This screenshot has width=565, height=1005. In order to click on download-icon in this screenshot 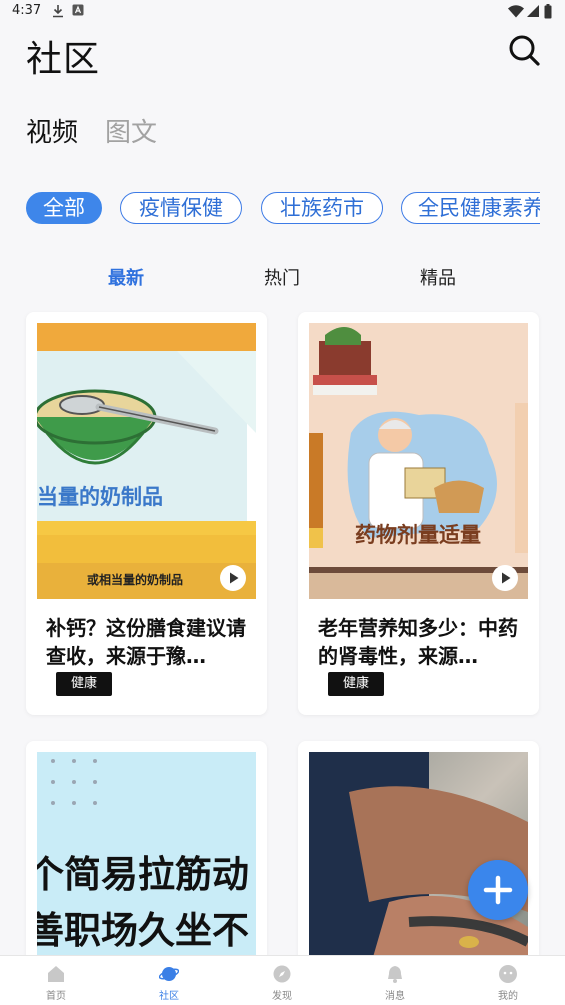, I will do `click(58, 11)`.